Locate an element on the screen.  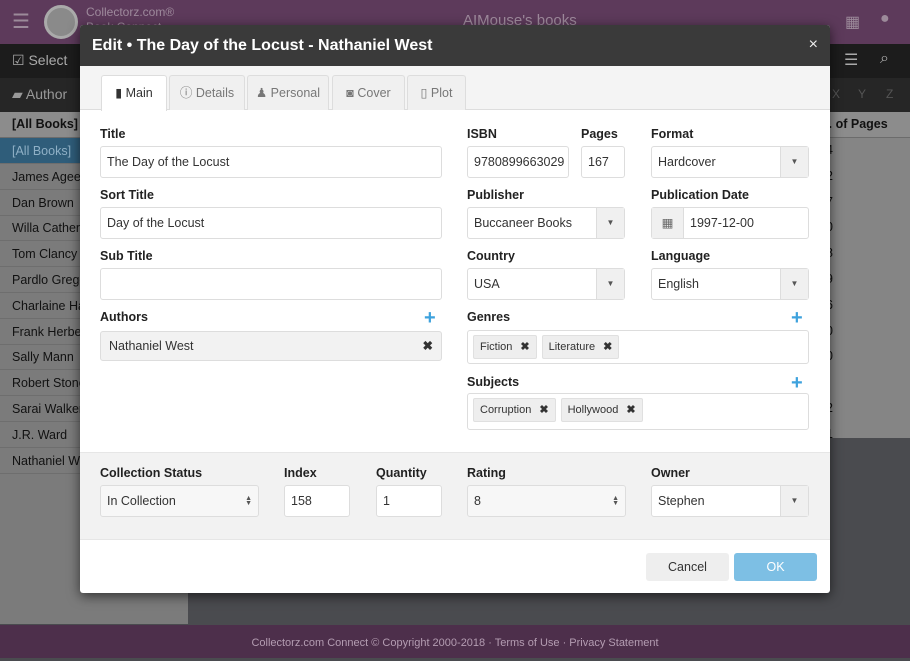
quantity-input: 1 is located at coordinates (409, 501).